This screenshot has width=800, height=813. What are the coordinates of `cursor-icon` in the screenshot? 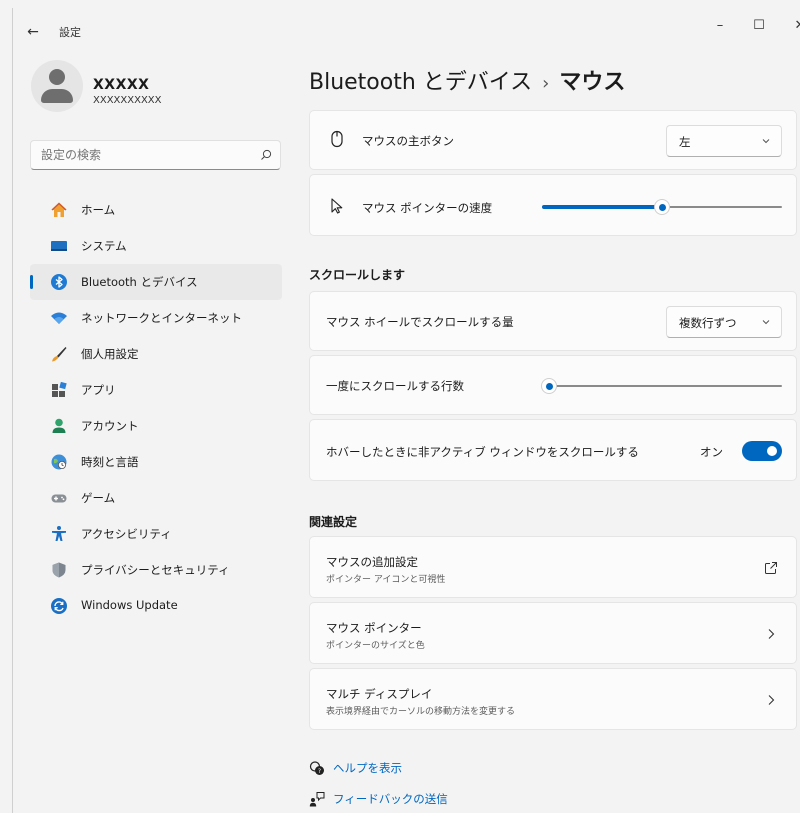 It's located at (337, 206).